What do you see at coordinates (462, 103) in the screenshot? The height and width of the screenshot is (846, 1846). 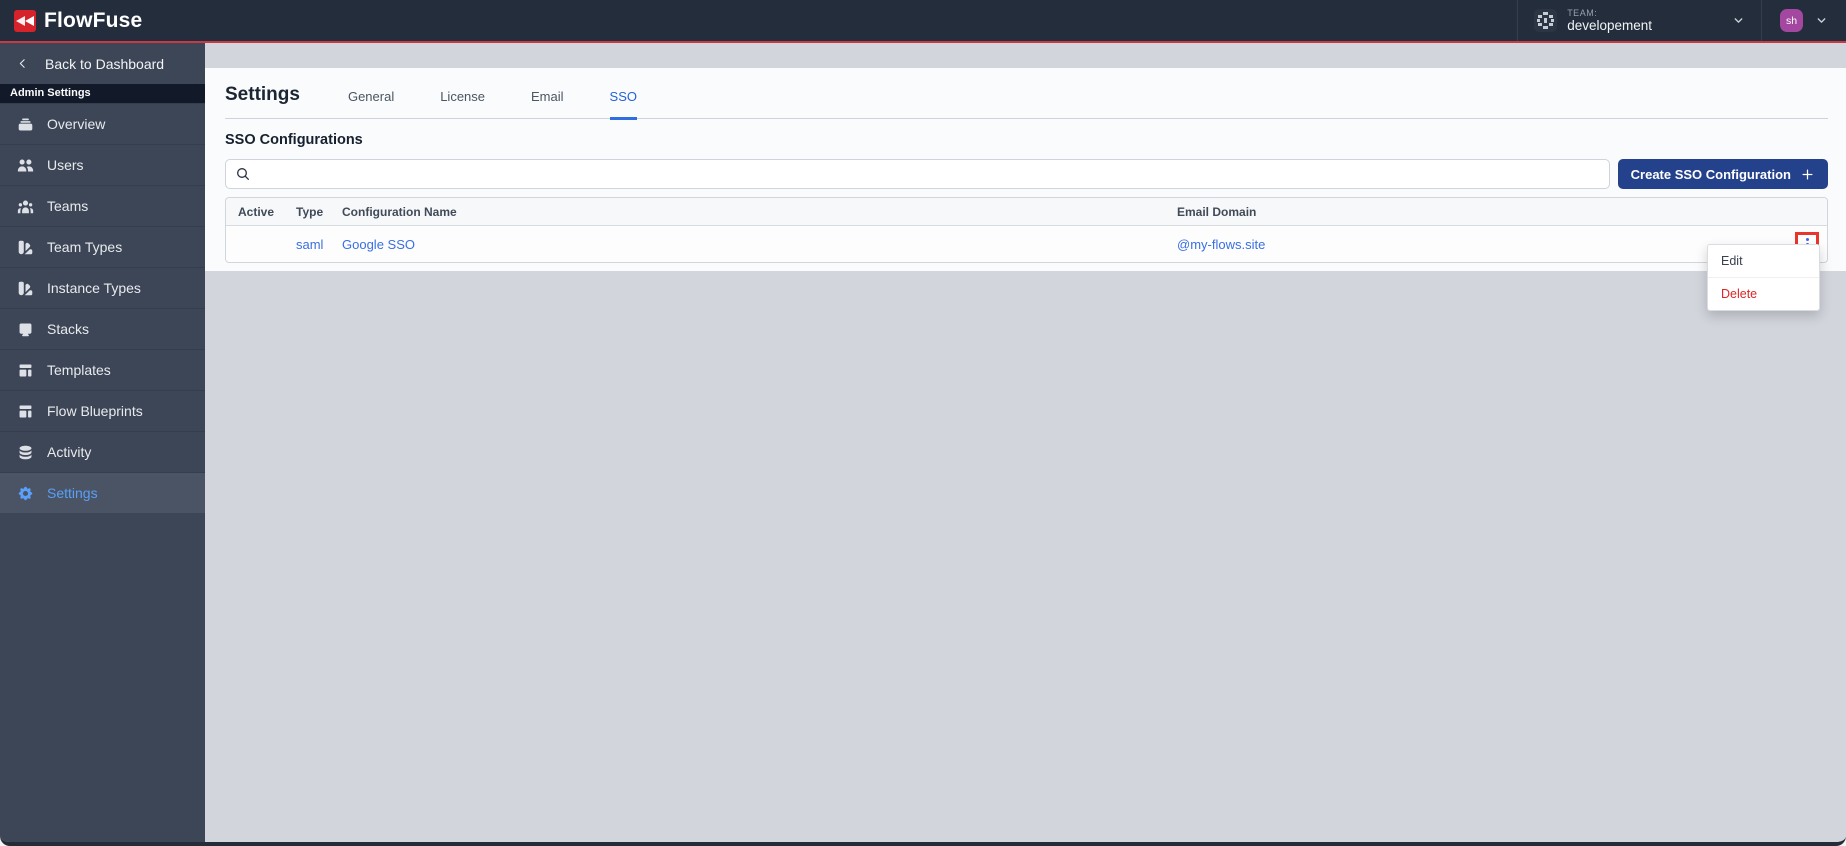 I see `tab-license: License` at bounding box center [462, 103].